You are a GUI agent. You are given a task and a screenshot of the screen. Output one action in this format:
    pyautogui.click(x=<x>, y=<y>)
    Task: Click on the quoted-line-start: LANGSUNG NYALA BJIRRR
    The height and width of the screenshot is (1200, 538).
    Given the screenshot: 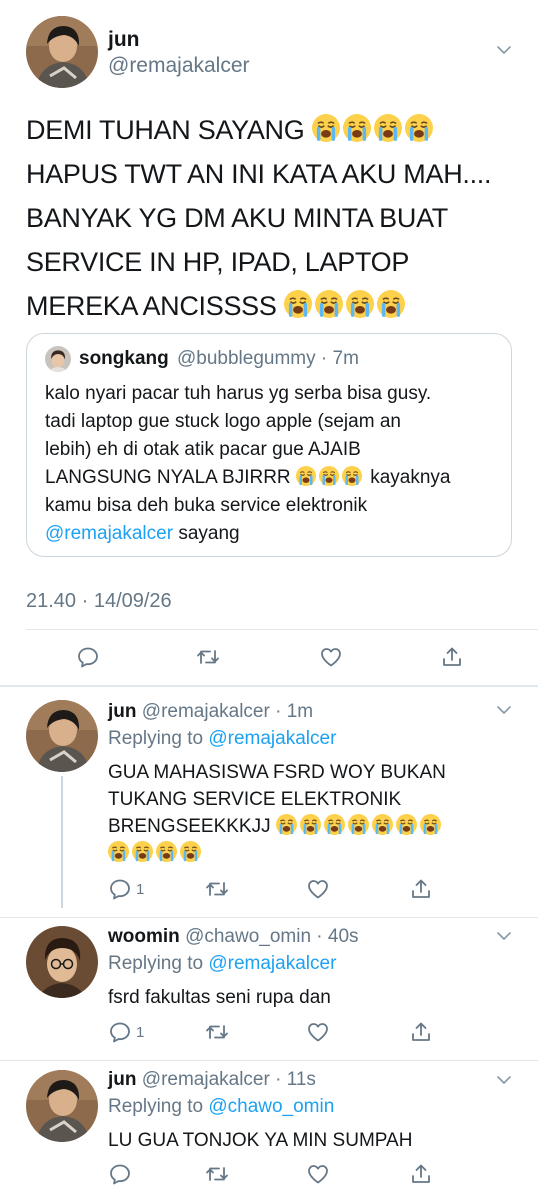 What is the action you would take?
    pyautogui.click(x=168, y=477)
    